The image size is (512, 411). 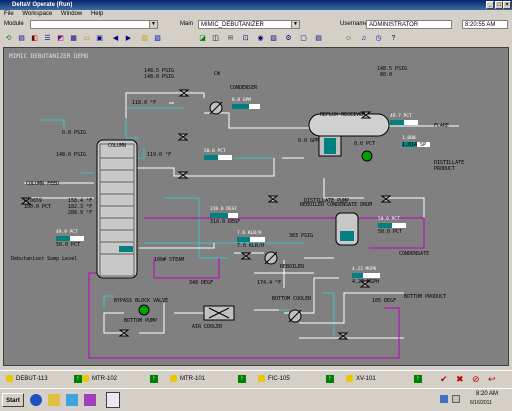 I want to click on air-temp: 348 DEGF, so click(x=201, y=283).